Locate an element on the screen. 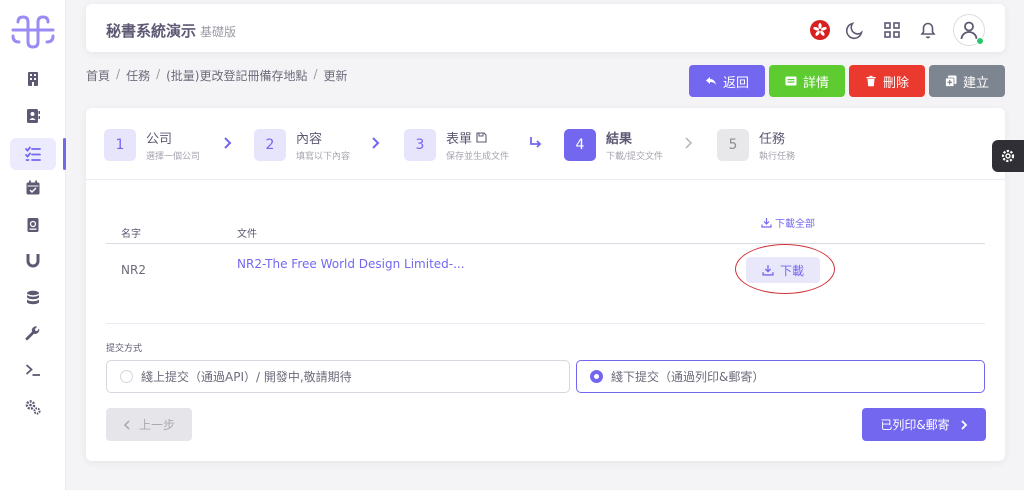  step-result: 4 結果 下載/提交文件 is located at coordinates (613, 145).